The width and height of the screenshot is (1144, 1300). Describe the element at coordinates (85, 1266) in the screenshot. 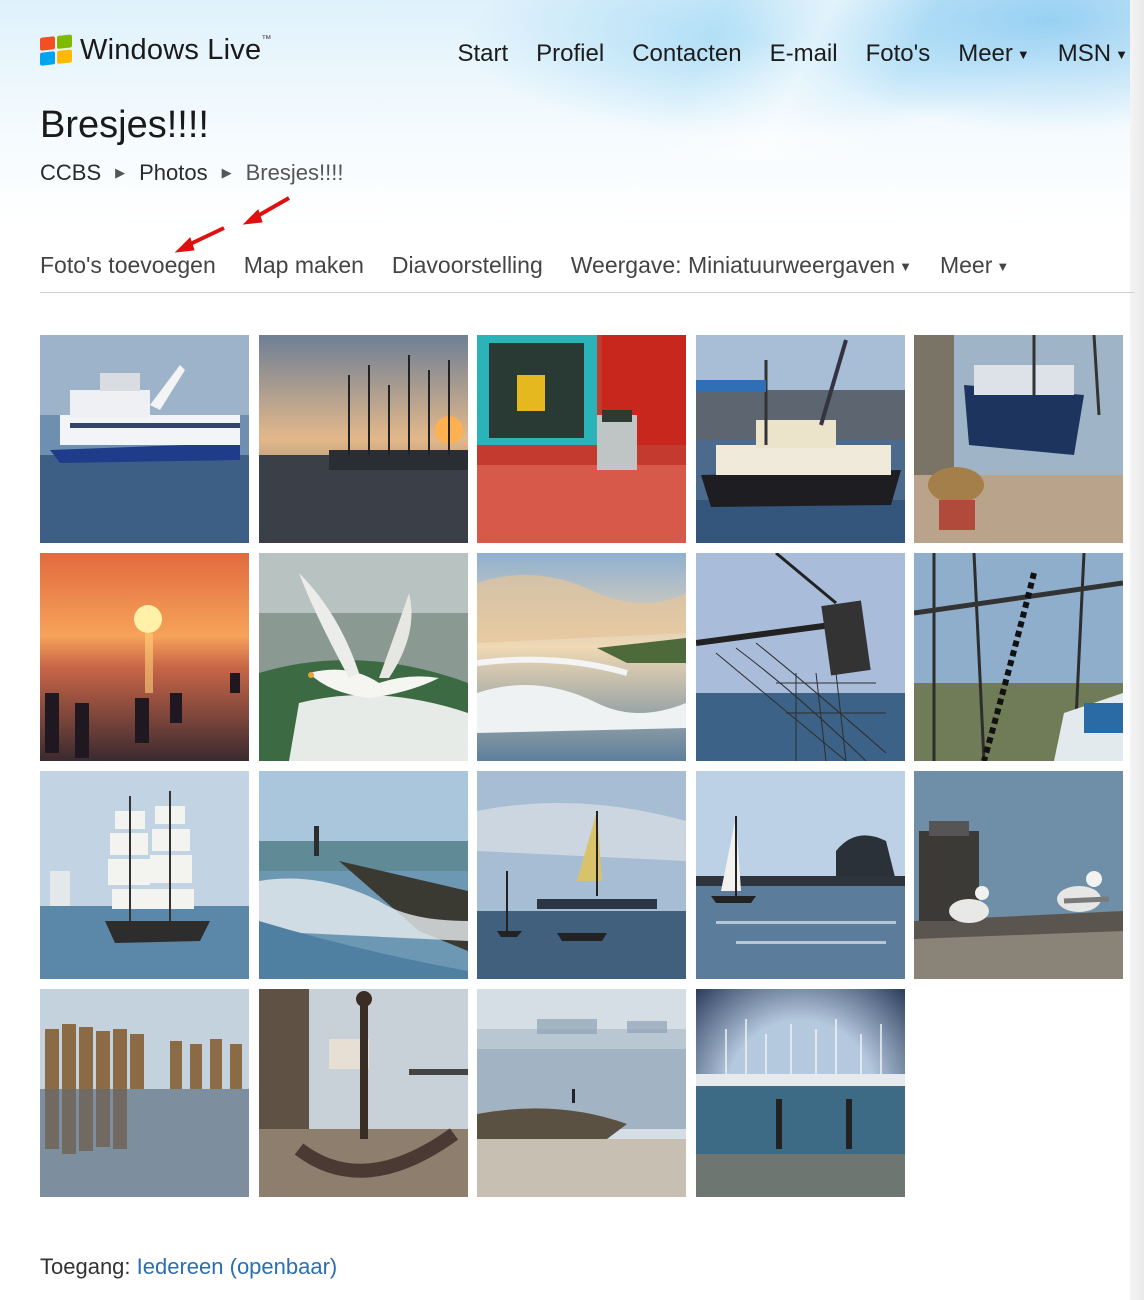

I see `access-label: Toegang:` at that location.